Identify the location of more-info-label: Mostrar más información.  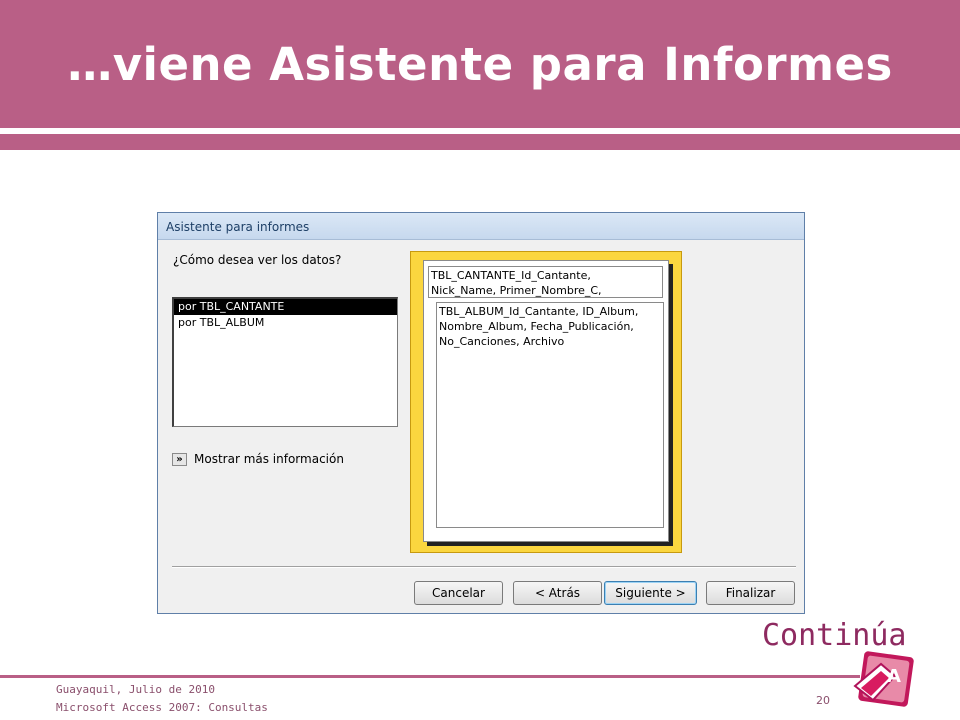
(269, 459).